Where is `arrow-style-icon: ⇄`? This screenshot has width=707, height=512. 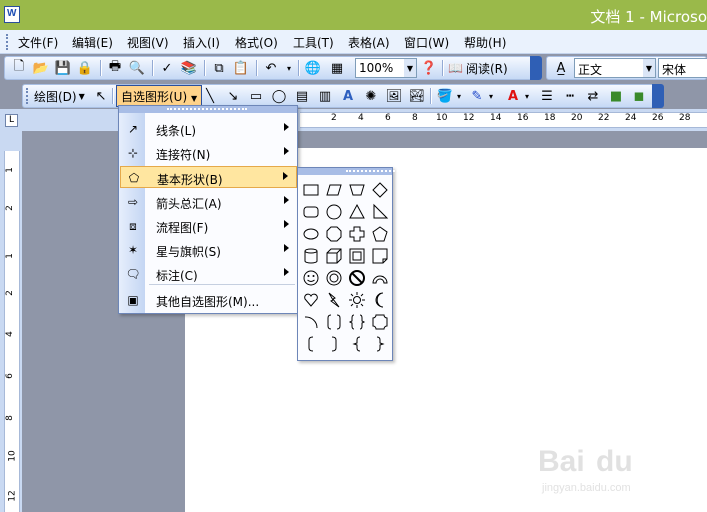
arrow-style-icon: ⇄ is located at coordinates (593, 96).